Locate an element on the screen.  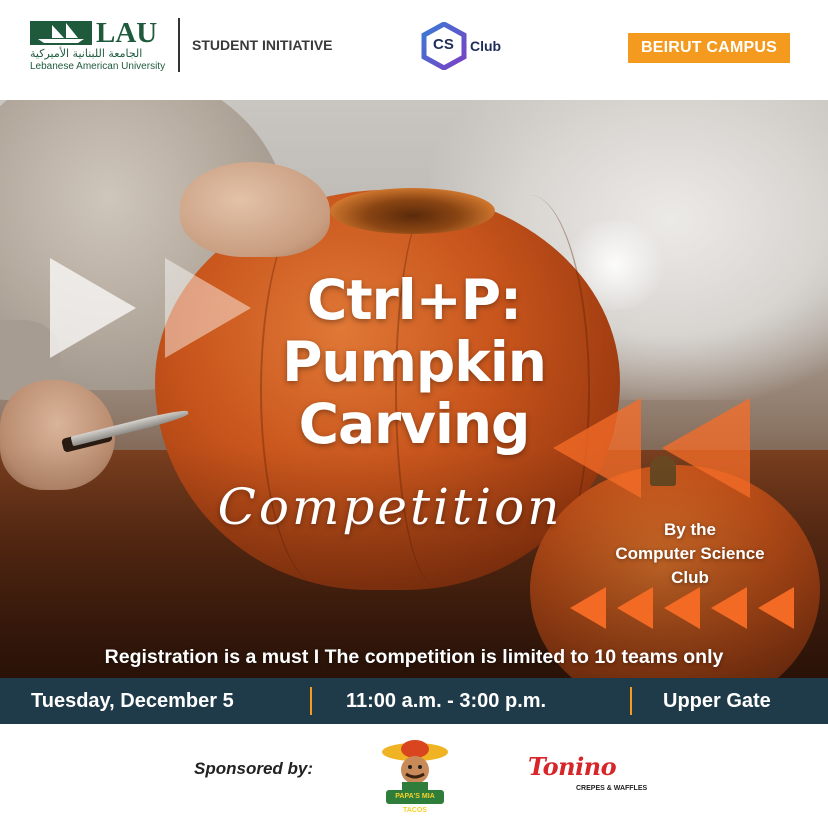
lau-english-name: Lebanese American University is located at coordinates (98, 66).